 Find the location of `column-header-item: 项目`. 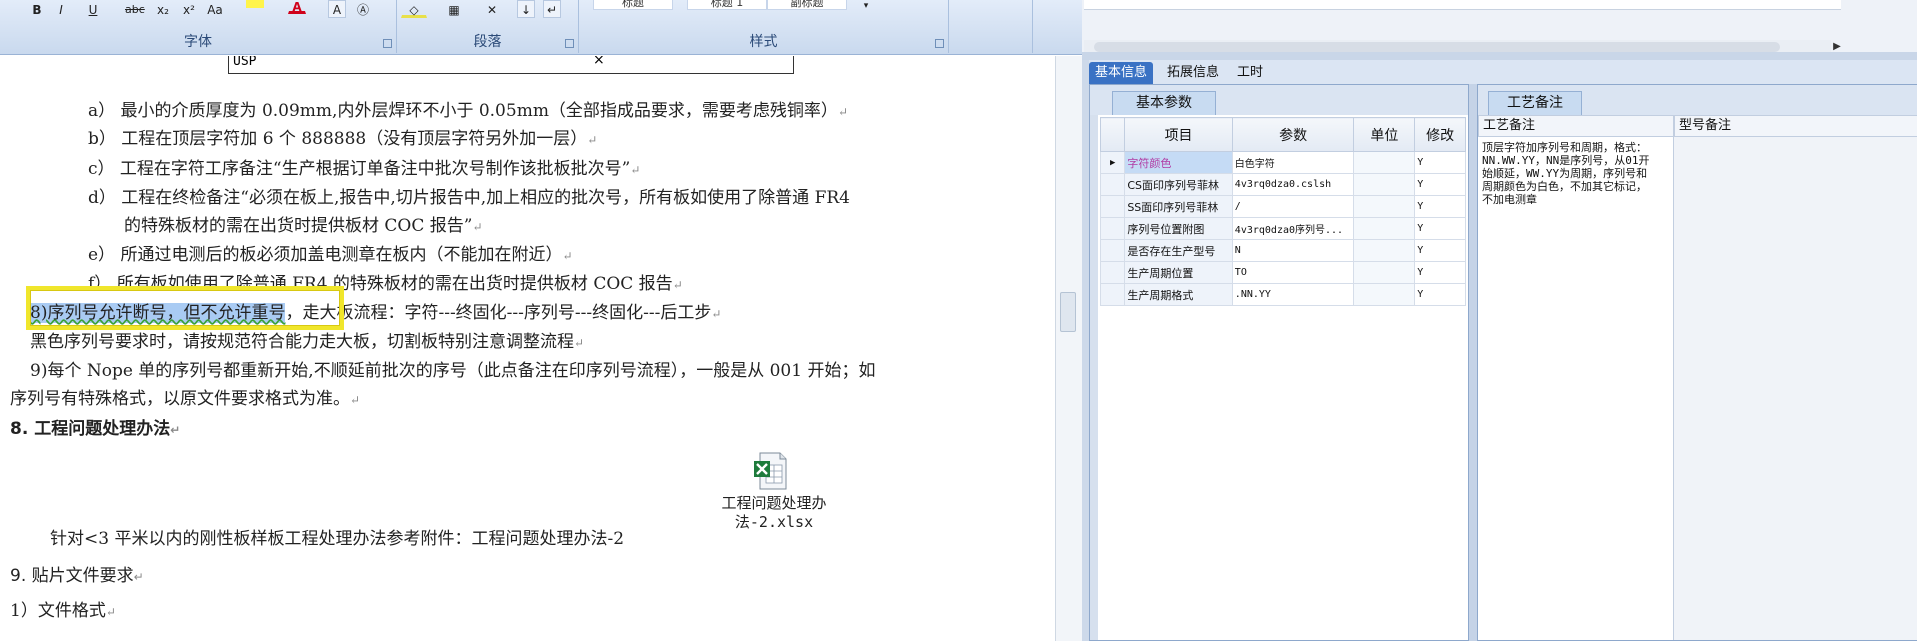

column-header-item: 项目 is located at coordinates (1178, 134).